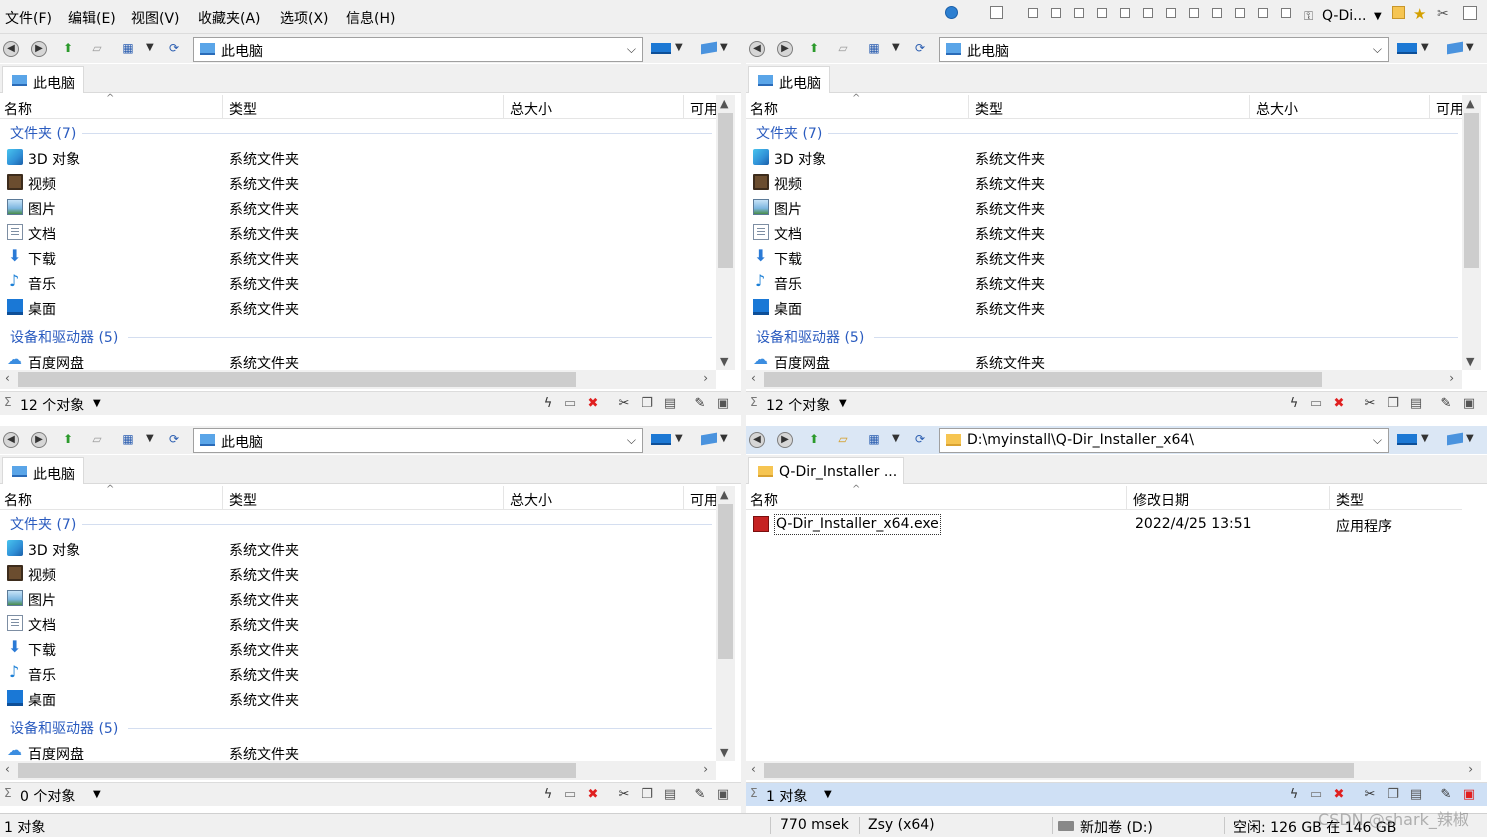 The image size is (1487, 837). Describe the element at coordinates (593, 795) in the screenshot. I see `delete-icon: ✖` at that location.